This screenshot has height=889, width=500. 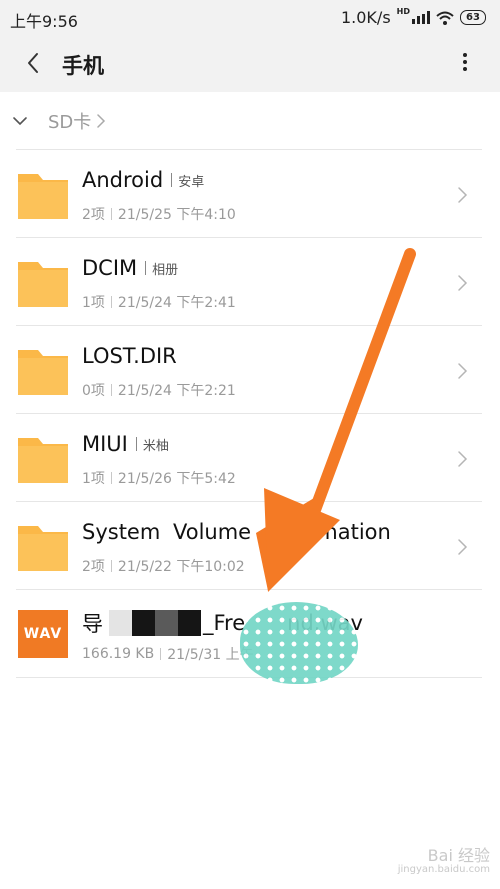 What do you see at coordinates (443, 869) in the screenshot?
I see `watermark-sub: jingyan.baidu.com` at bounding box center [443, 869].